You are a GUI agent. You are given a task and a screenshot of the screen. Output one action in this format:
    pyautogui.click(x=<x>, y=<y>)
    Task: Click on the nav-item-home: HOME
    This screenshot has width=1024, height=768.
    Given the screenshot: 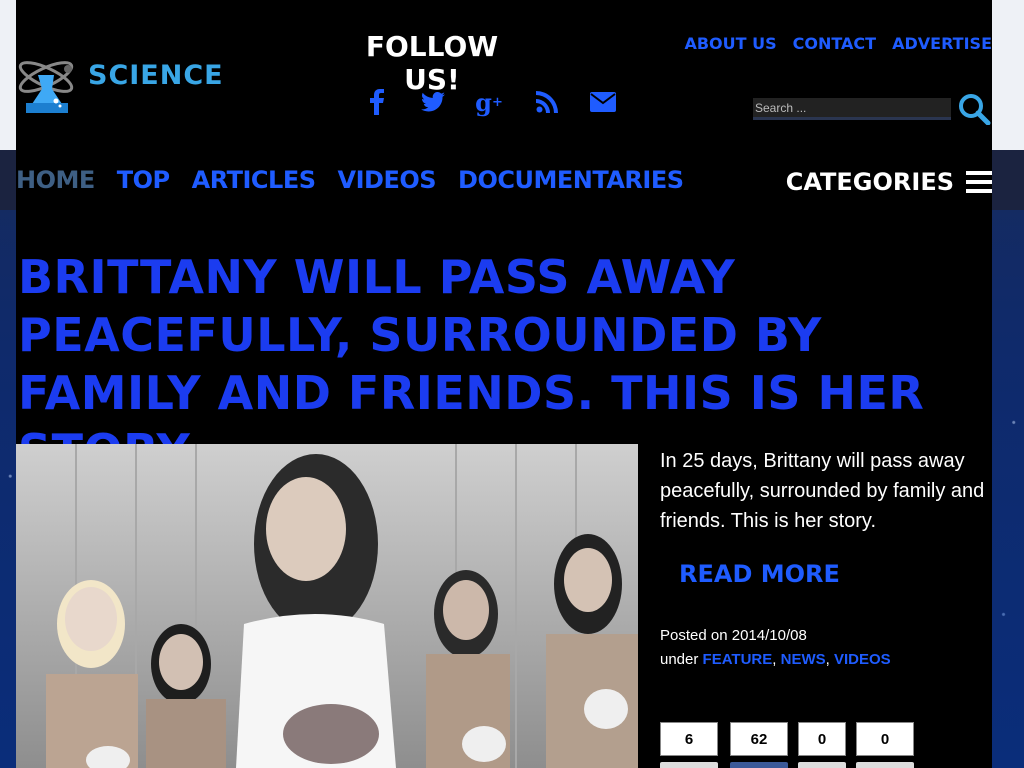 What is the action you would take?
    pyautogui.click(x=55, y=180)
    